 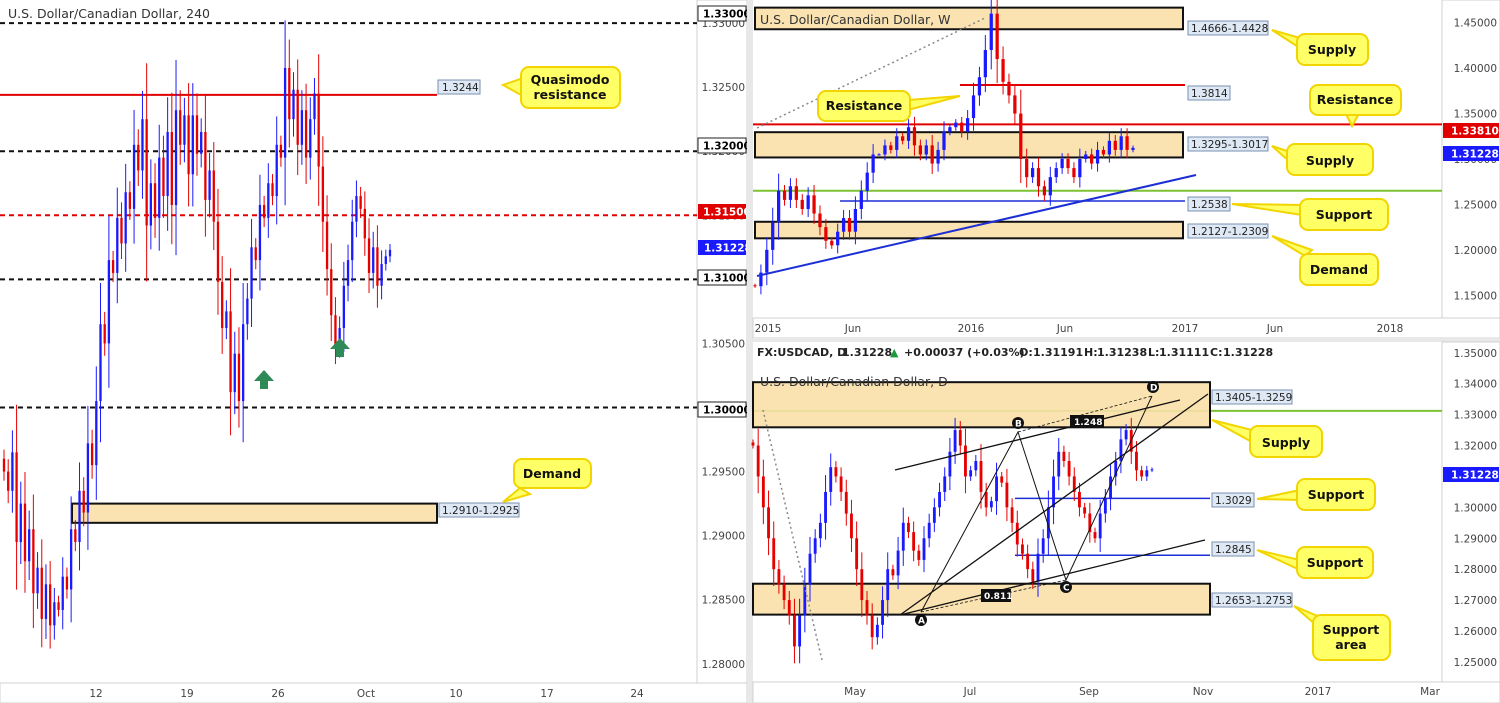 I want to click on weekly-resistance-price: 1.33810, so click(x=1475, y=132).